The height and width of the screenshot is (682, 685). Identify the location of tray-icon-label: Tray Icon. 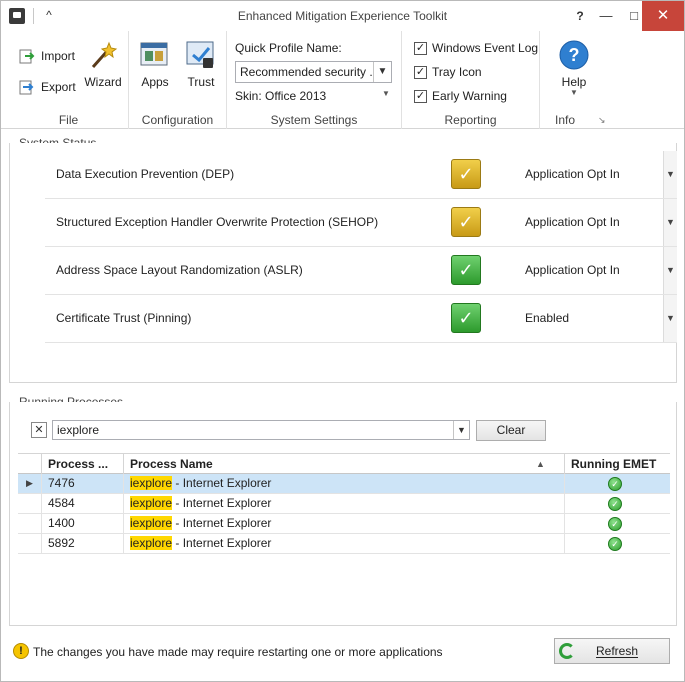
(457, 72).